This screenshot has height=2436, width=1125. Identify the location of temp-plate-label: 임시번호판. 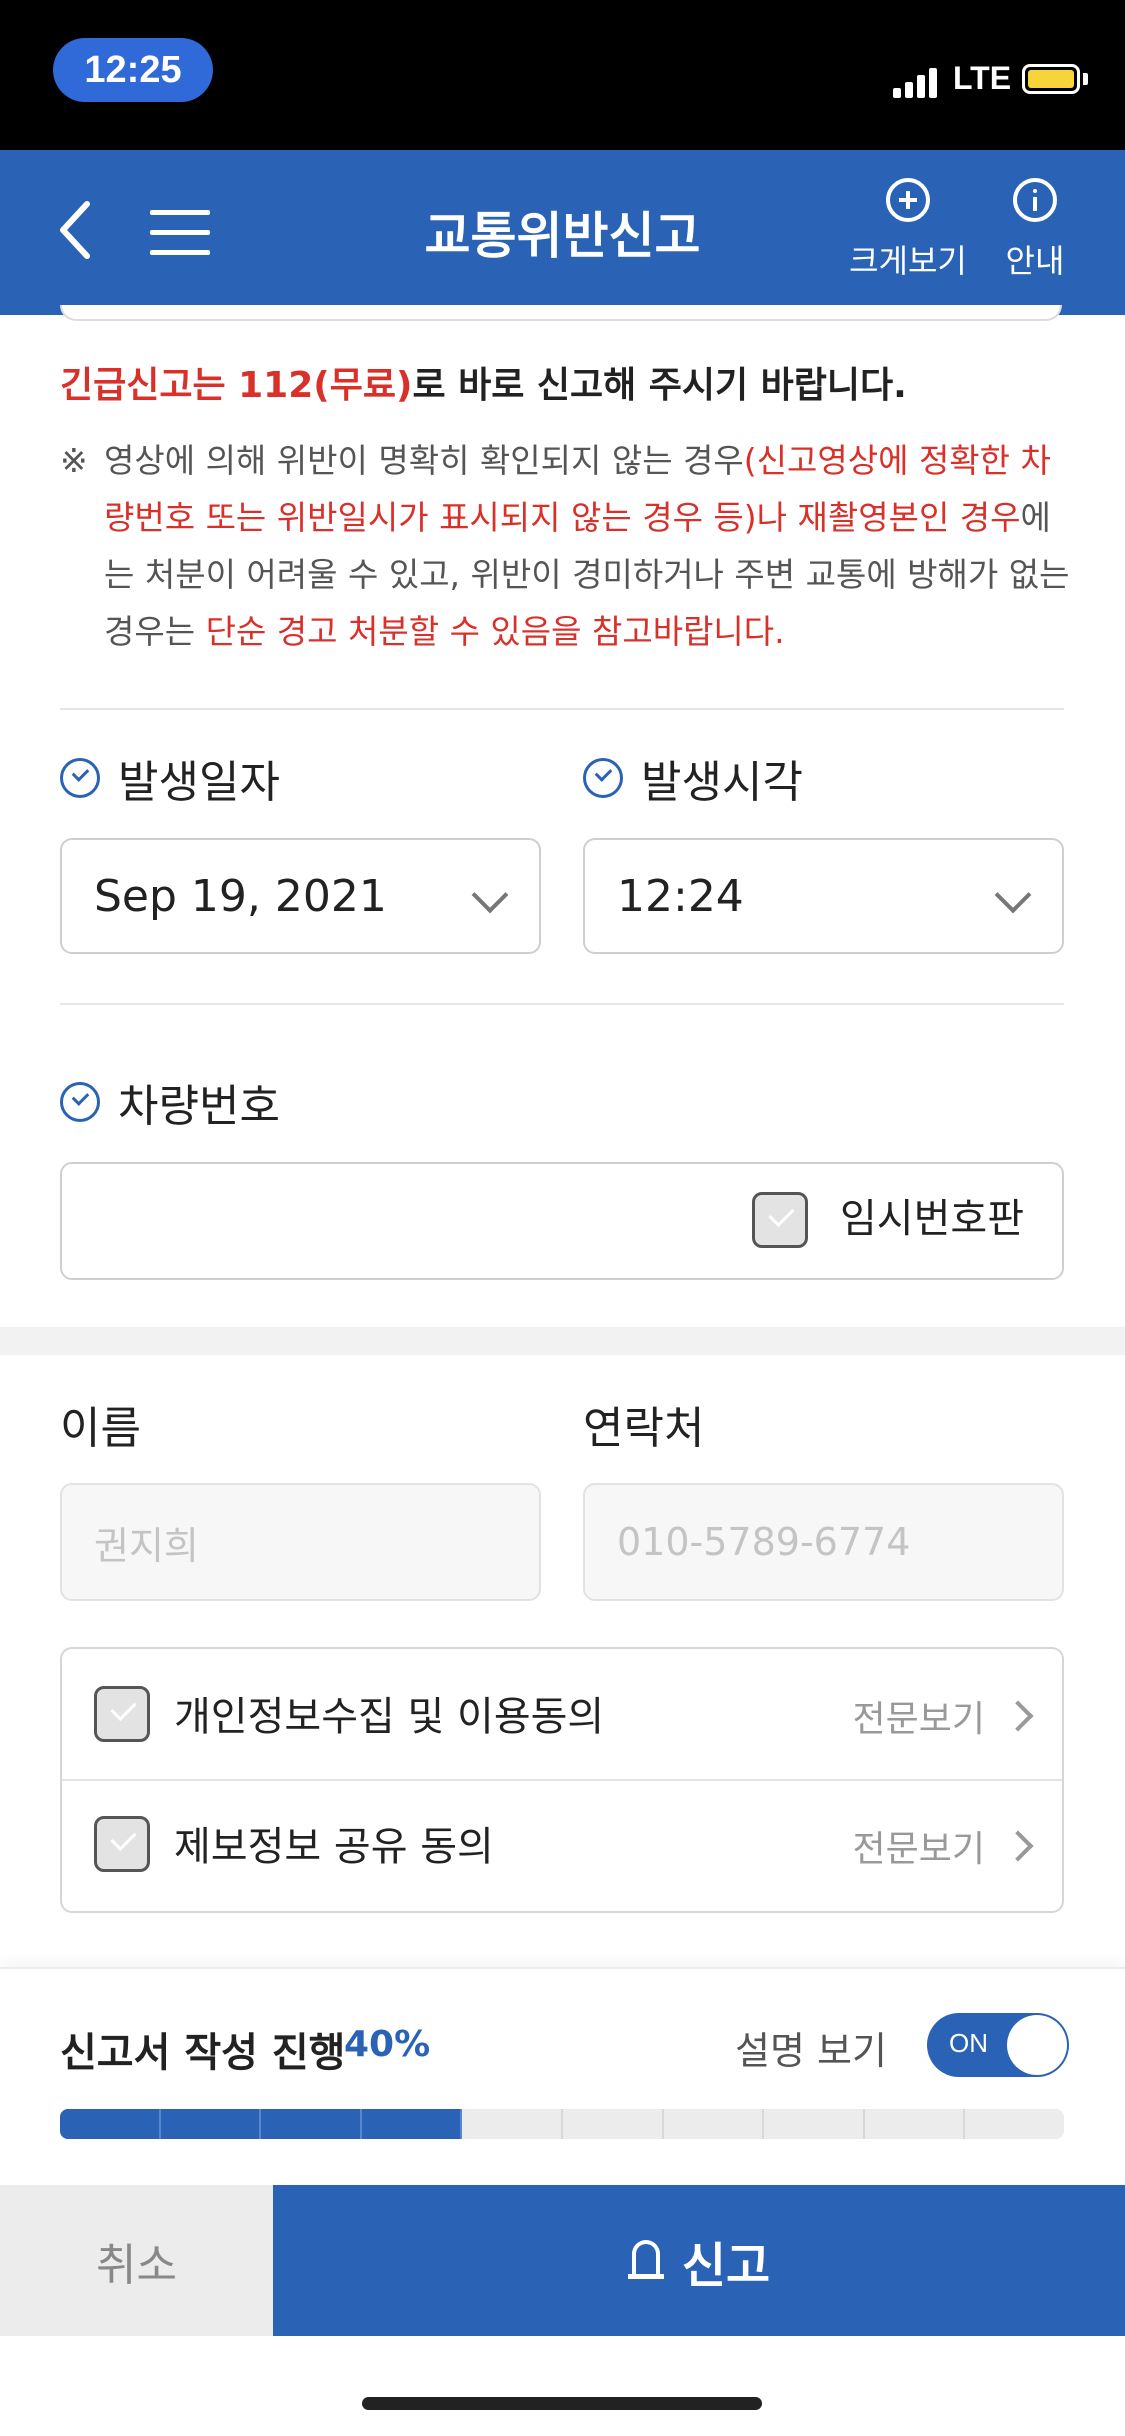
(932, 1219).